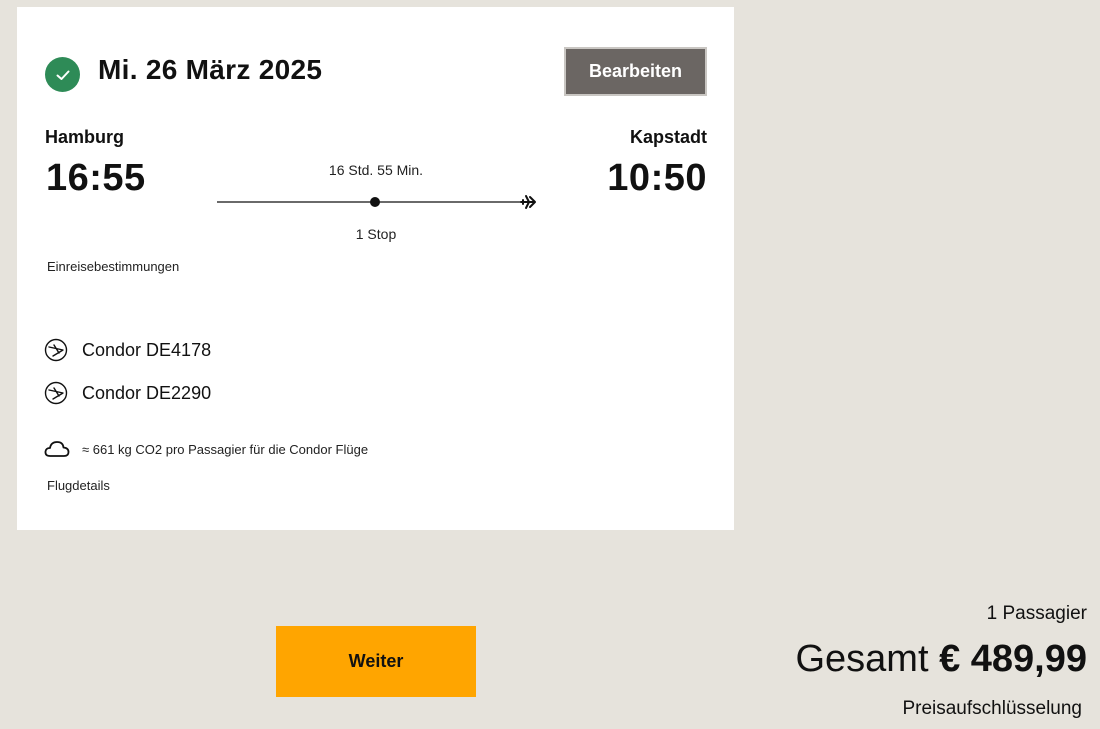  I want to click on departure-time: 16:55, so click(96, 178).